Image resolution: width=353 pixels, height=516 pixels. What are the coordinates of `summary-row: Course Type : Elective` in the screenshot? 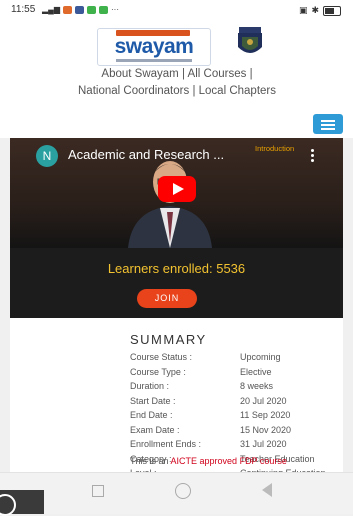 It's located at (241, 374).